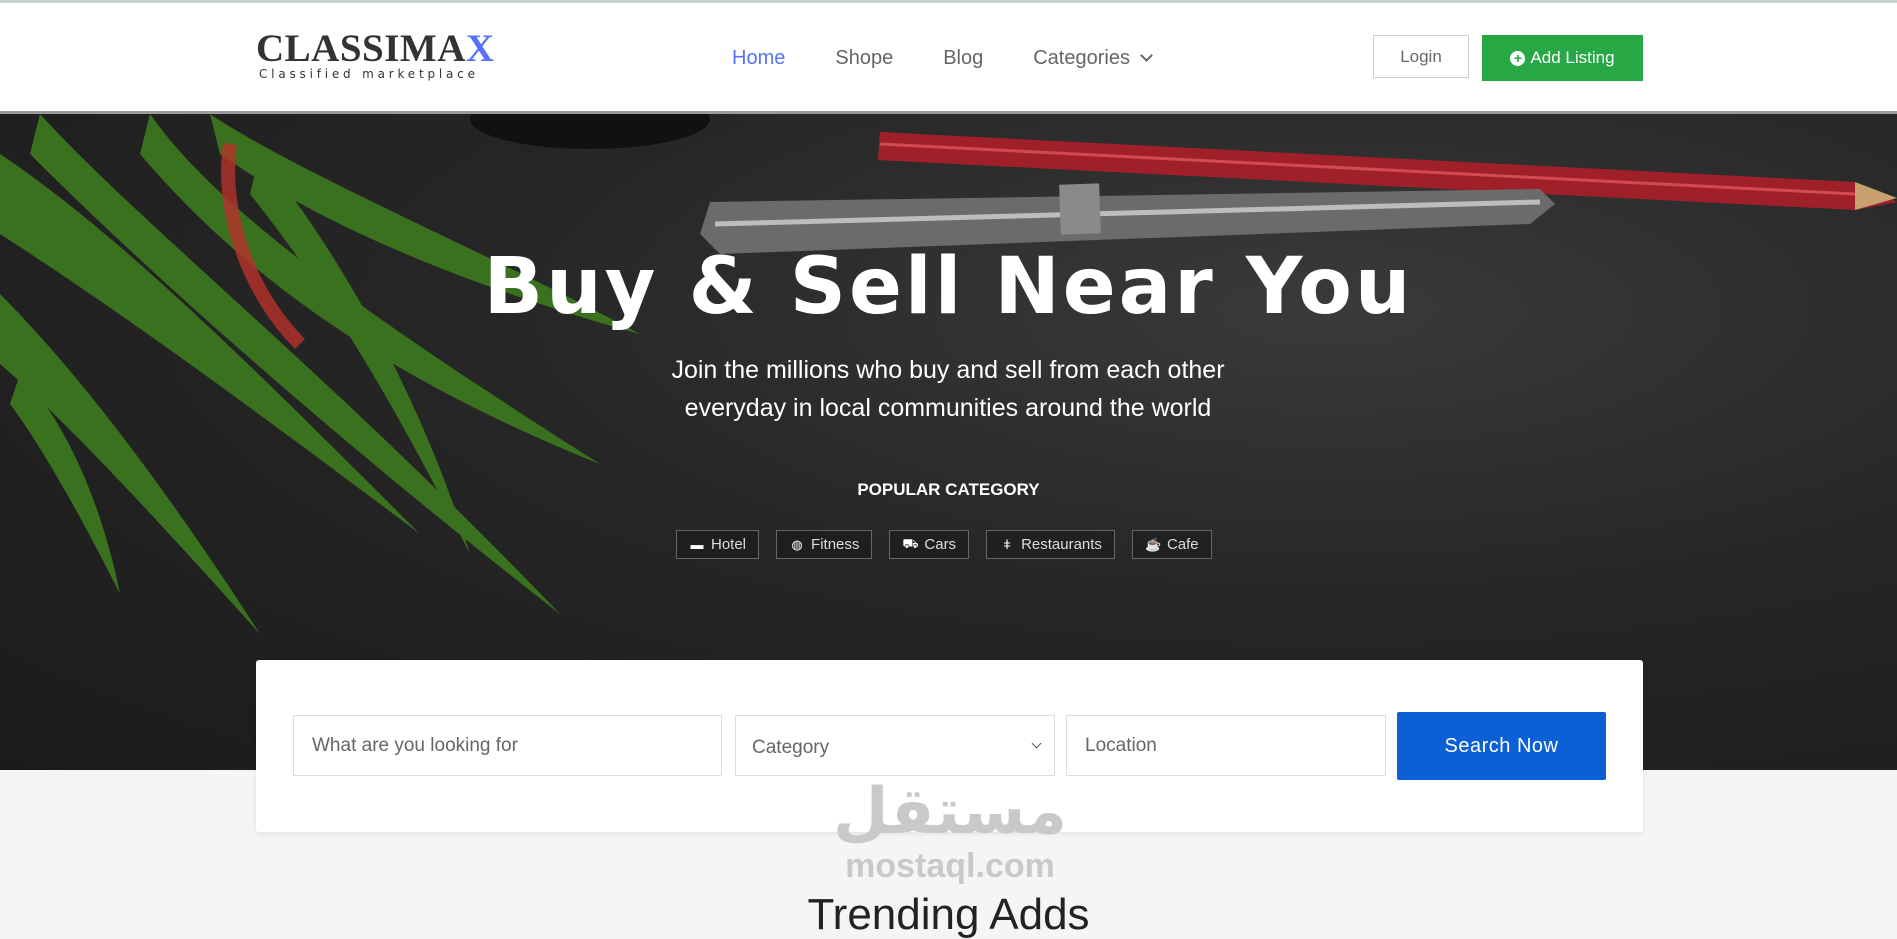  Describe the element at coordinates (963, 58) in the screenshot. I see `nav-blog: Blog` at that location.